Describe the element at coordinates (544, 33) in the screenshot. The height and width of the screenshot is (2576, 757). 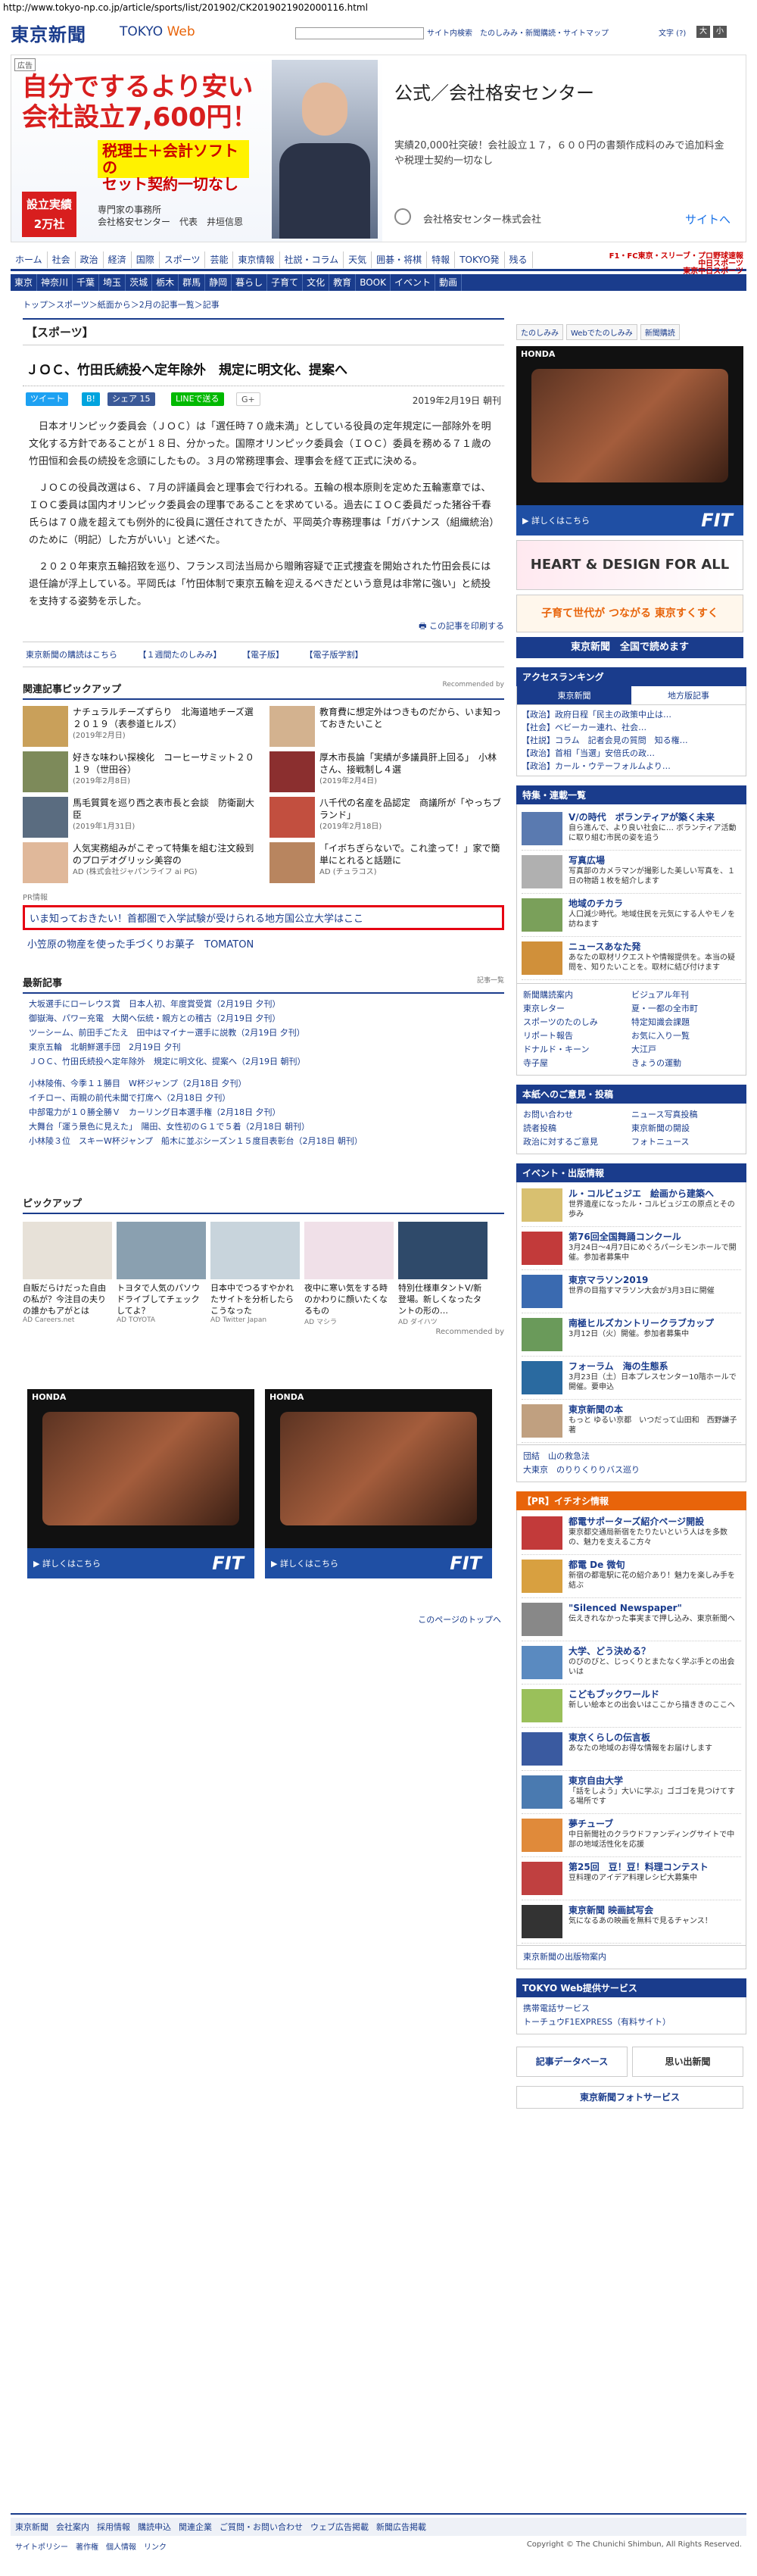
I see `header-links: たのしみみ・新聞購読・サイトマップ` at that location.